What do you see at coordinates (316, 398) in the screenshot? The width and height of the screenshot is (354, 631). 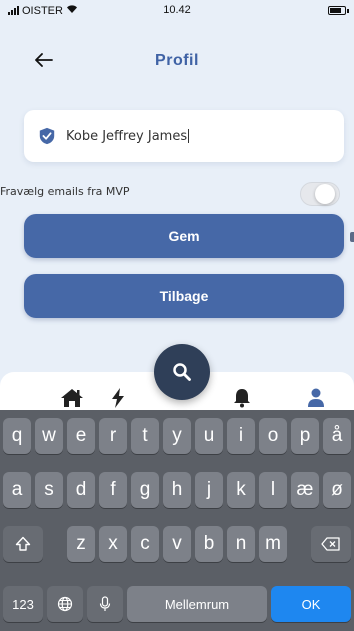 I see `user-icon` at bounding box center [316, 398].